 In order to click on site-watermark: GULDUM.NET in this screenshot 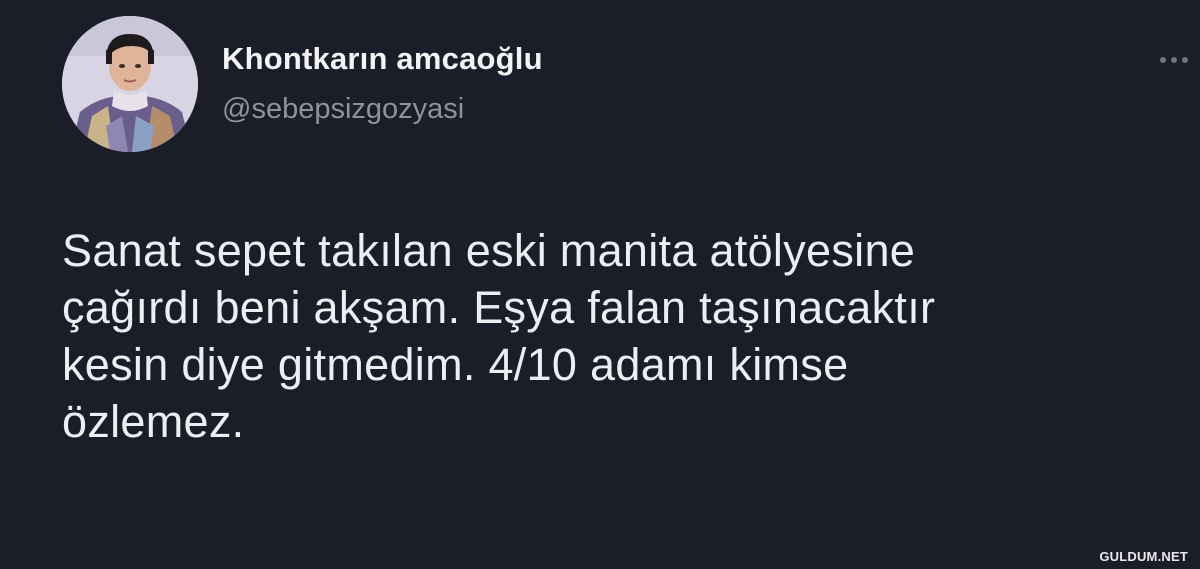, I will do `click(1143, 556)`.